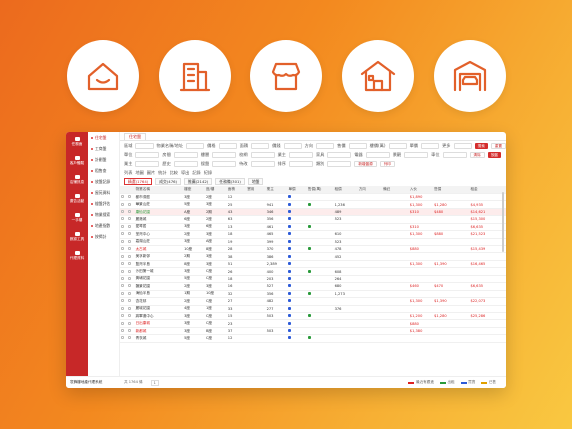  Describe the element at coordinates (103, 214) in the screenshot. I see `submenu-item: 物業搜索` at that location.